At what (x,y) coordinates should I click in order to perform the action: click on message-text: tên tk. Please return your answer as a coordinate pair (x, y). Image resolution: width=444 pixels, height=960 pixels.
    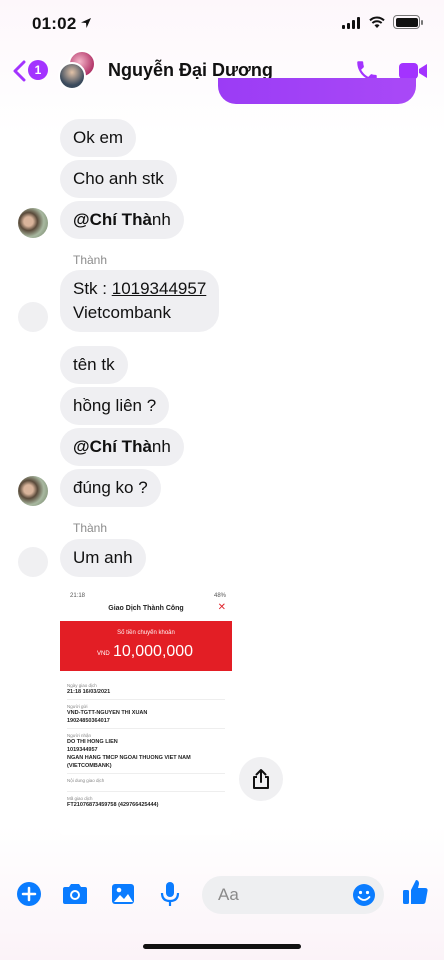
    Looking at the image, I should click on (94, 364).